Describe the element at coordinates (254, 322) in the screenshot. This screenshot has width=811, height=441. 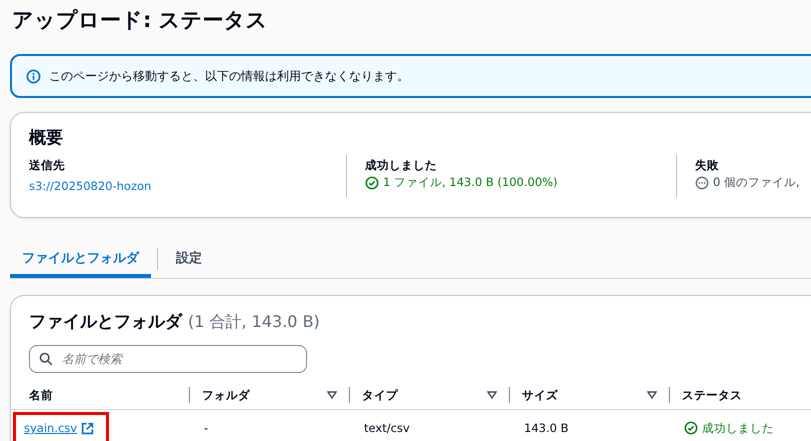
I see `table-count: (1 合計, 143.0 B)` at that location.